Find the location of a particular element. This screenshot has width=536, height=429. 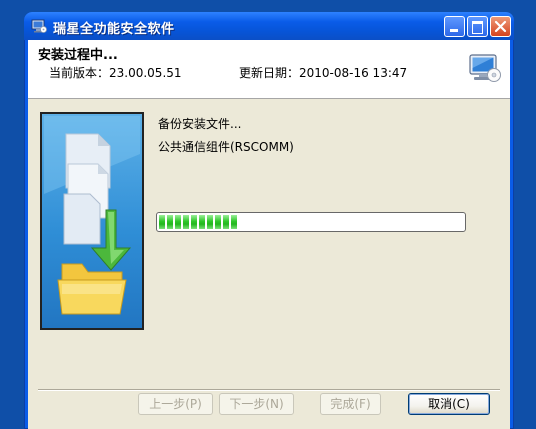

minimize-icon is located at coordinates (454, 30).